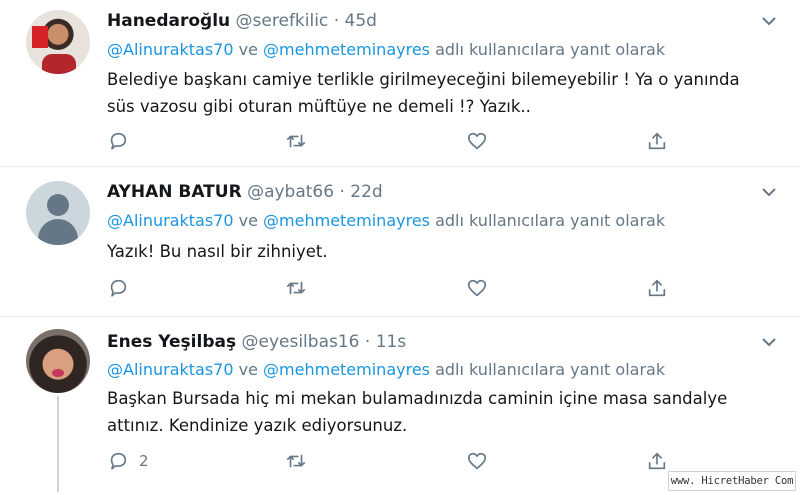 The width and height of the screenshot is (800, 495). I want to click on author-handle: @aybat66, so click(290, 192).